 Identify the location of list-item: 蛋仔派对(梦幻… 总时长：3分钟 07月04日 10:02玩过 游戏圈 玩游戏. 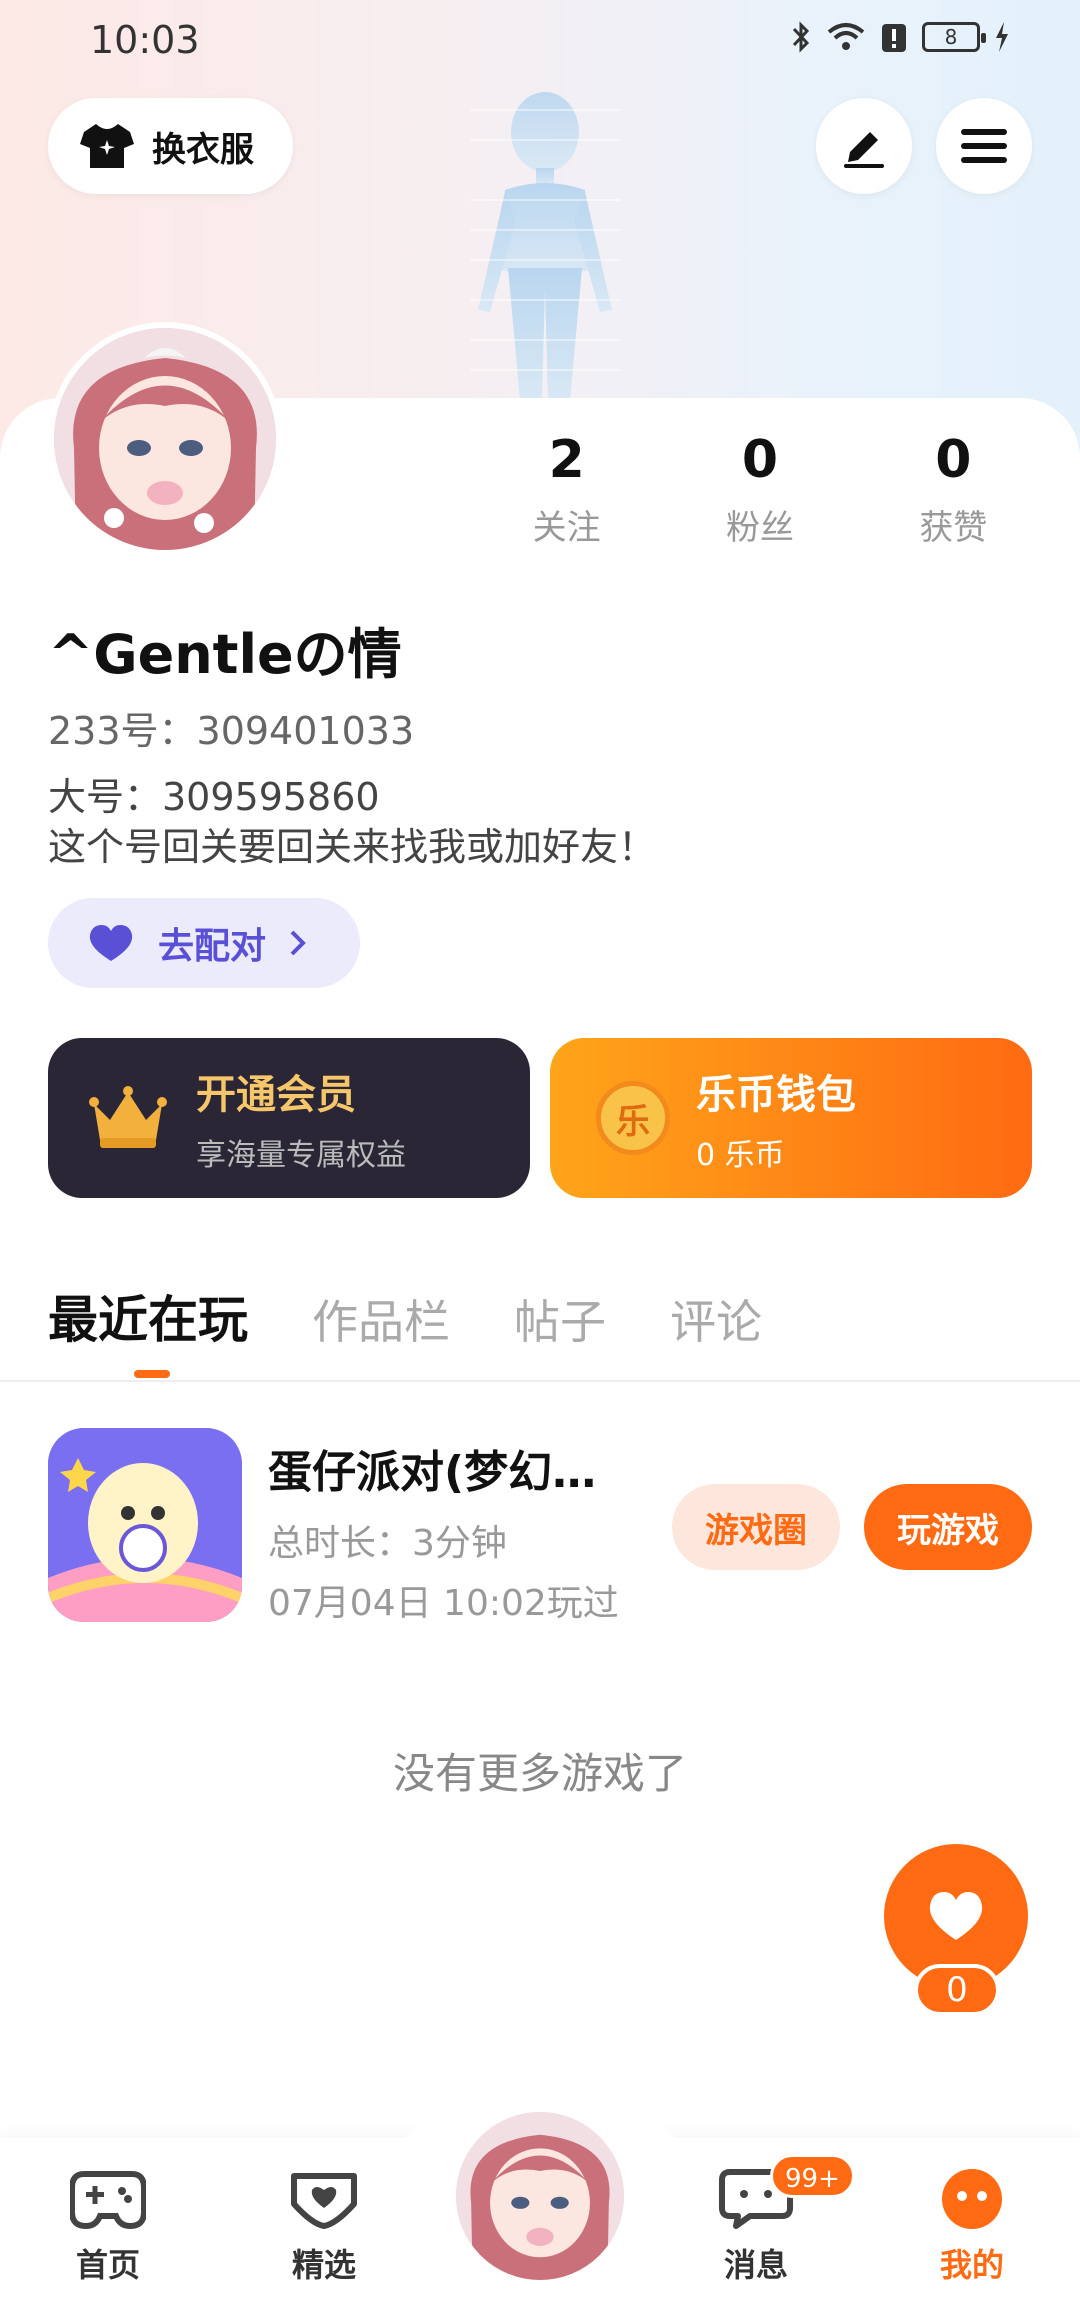
(540, 1526).